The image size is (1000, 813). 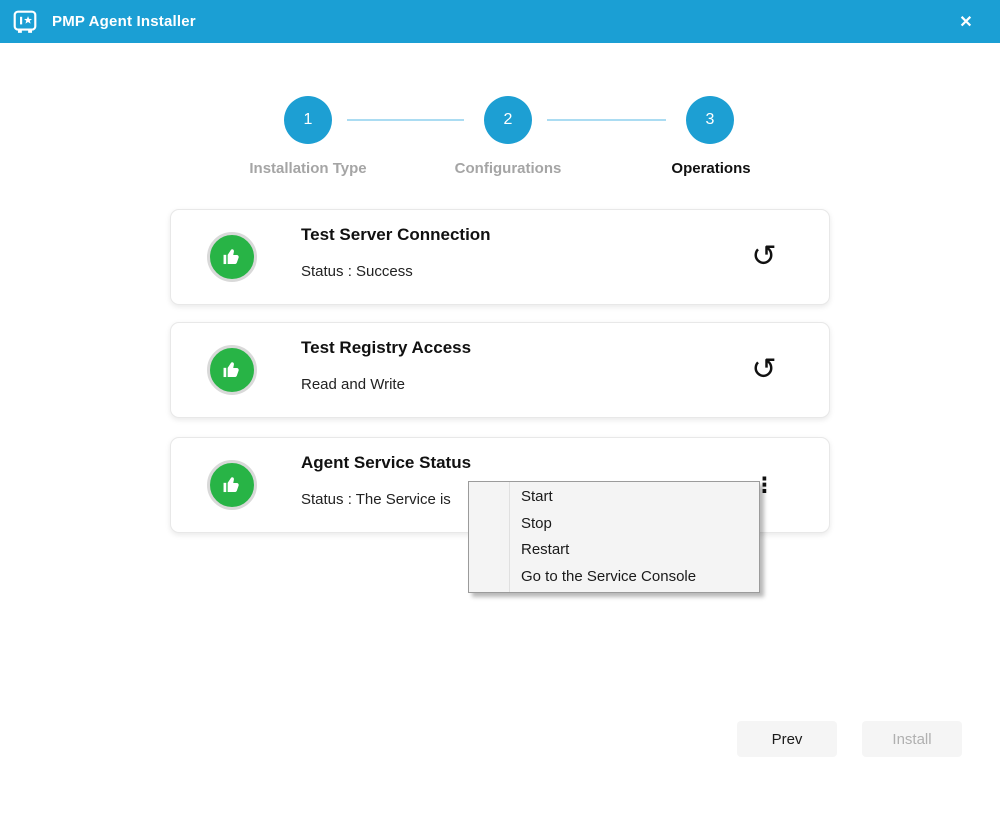 What do you see at coordinates (508, 168) in the screenshot?
I see `step-2-label: Configurations` at bounding box center [508, 168].